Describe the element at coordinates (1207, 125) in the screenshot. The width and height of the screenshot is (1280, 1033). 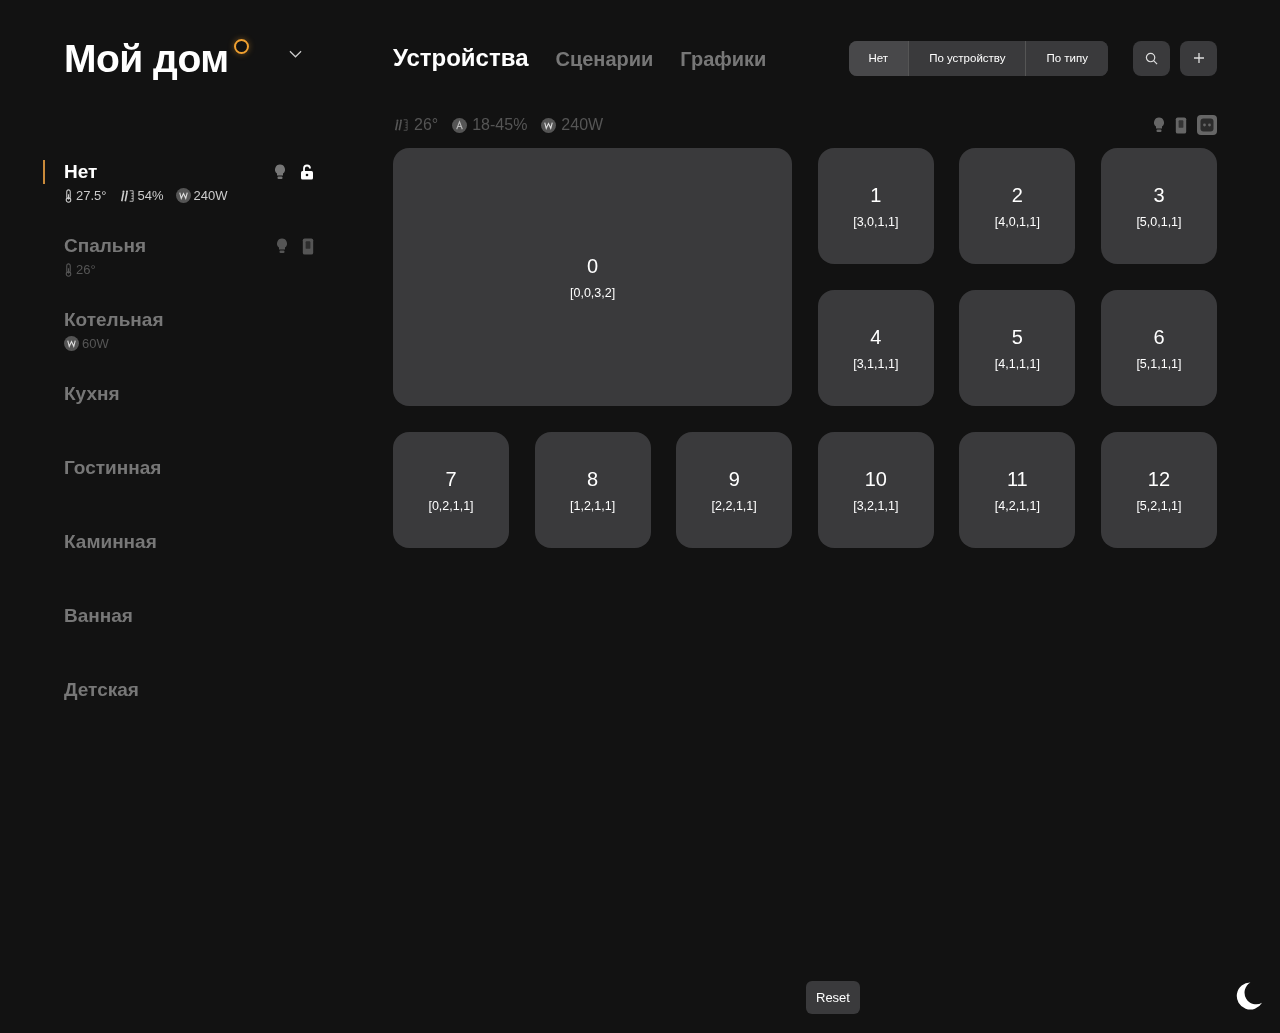
I see `socket-icon` at that location.